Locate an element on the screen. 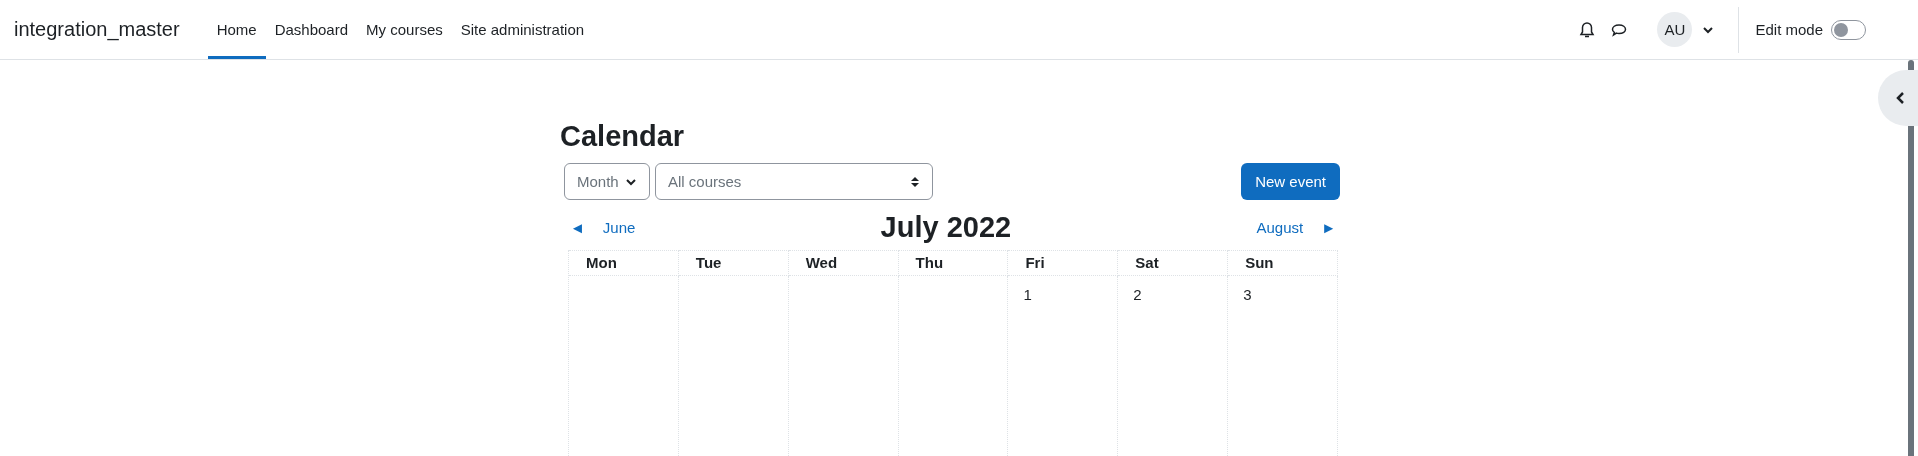 The image size is (1918, 456). new-event-button: New event is located at coordinates (1290, 181).